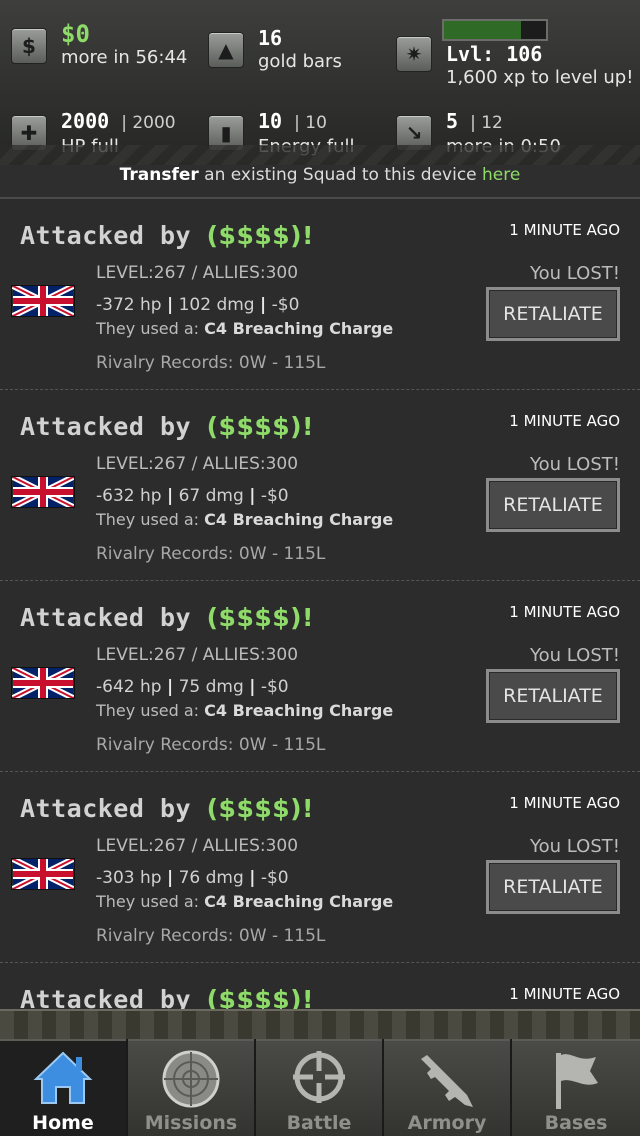  What do you see at coordinates (414, 54) in the screenshot?
I see `level-star-icon: ✷` at bounding box center [414, 54].